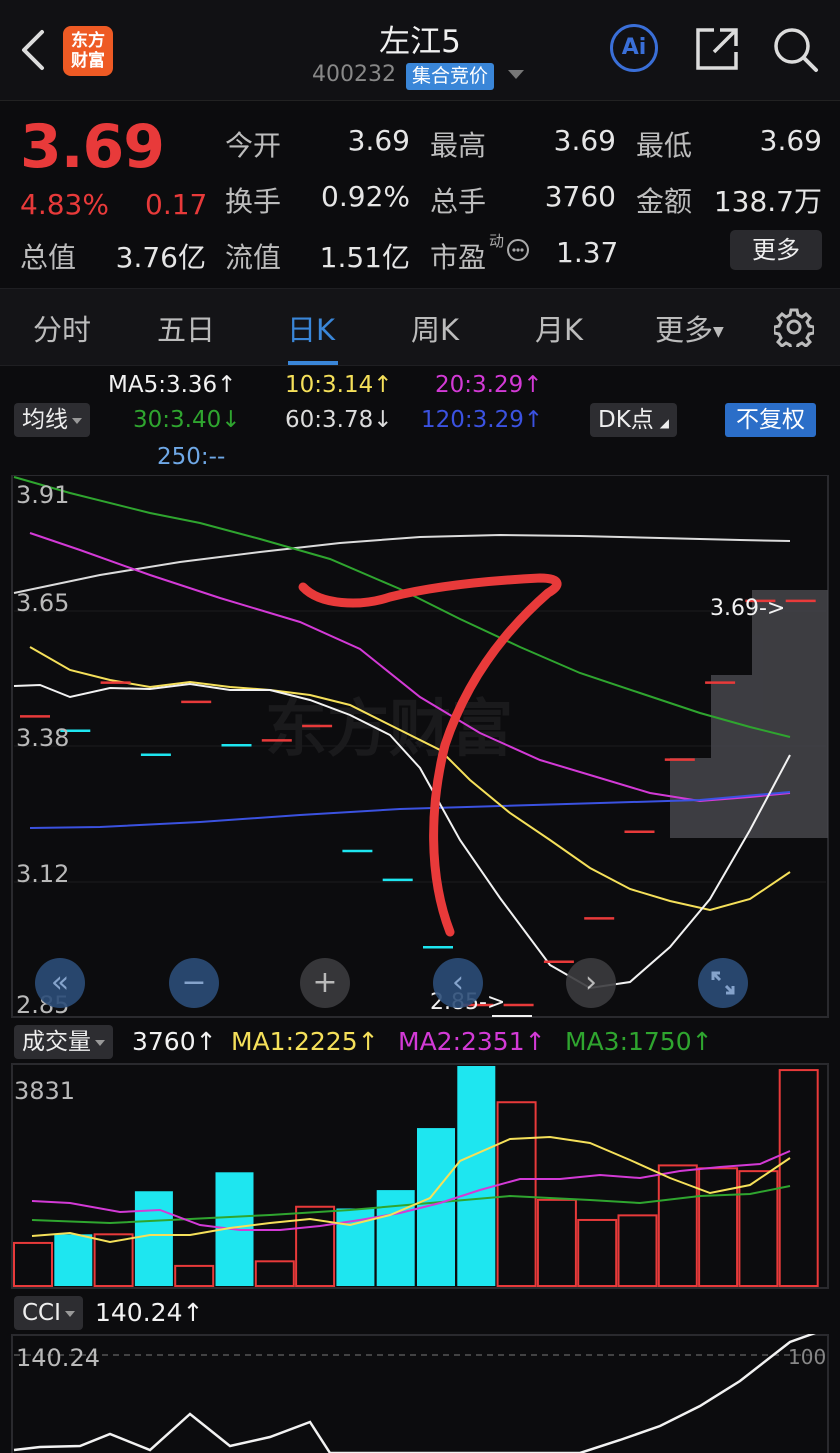  Describe the element at coordinates (420, 50) in the screenshot. I see `top-bar: 东方 财富 左江5 400232 集合竞价 Ai` at that location.